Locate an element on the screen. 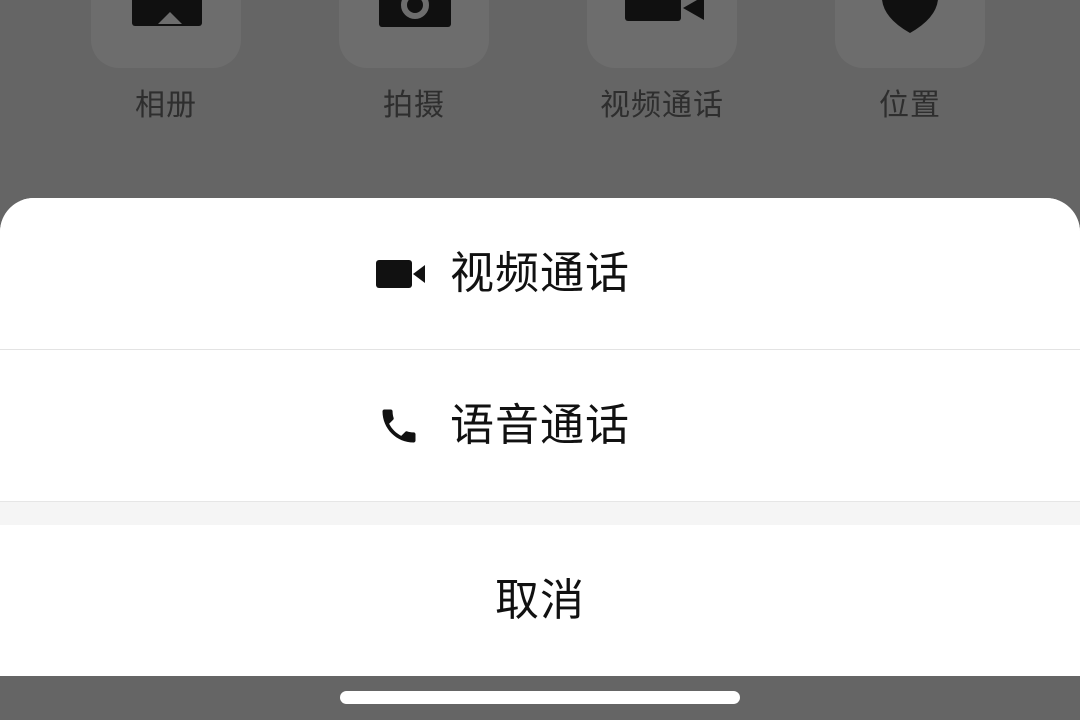 Image resolution: width=1080 pixels, height=720 pixels. cancel-label: 取消 is located at coordinates (540, 600).